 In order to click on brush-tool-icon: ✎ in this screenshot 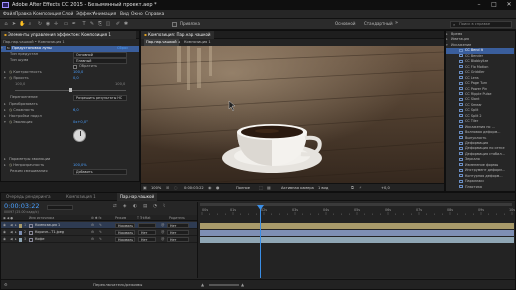, I will do `click(92, 24)`.